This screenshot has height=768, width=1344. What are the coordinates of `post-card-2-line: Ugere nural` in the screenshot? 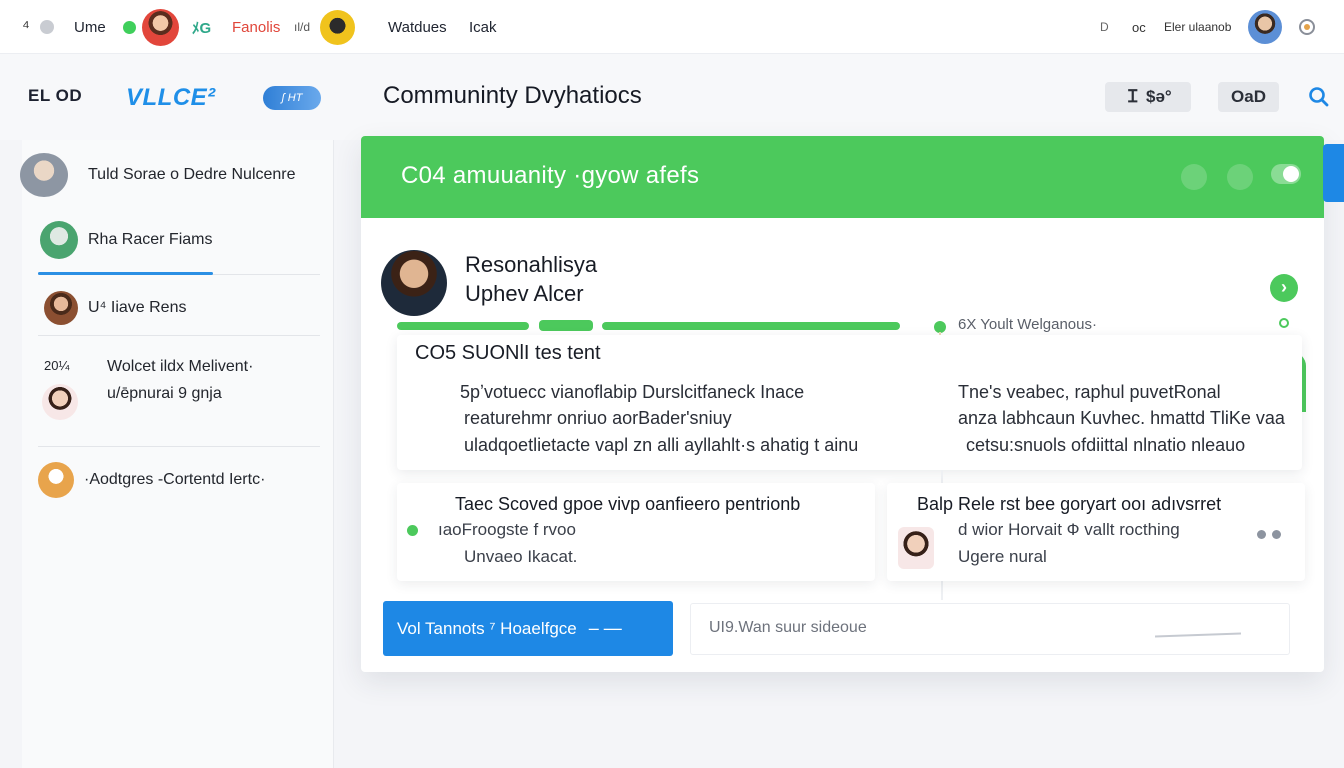 It's located at (1002, 556).